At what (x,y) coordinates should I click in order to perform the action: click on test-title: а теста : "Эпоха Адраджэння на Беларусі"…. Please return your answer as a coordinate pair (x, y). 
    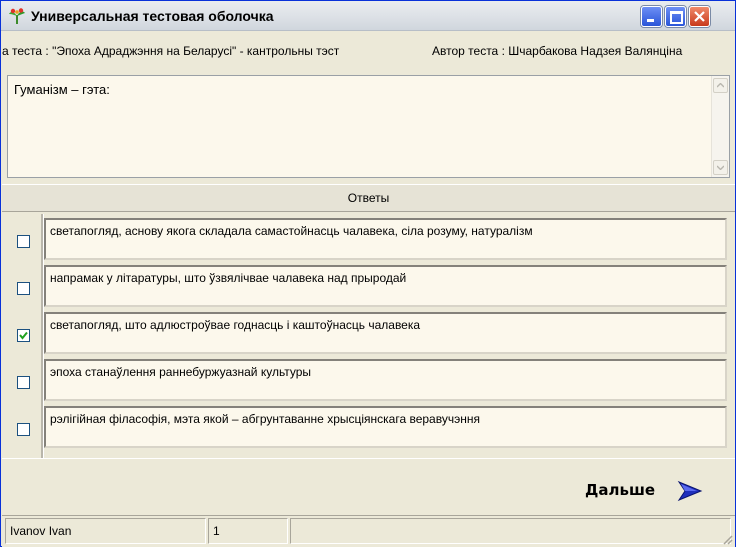
    Looking at the image, I should click on (171, 51).